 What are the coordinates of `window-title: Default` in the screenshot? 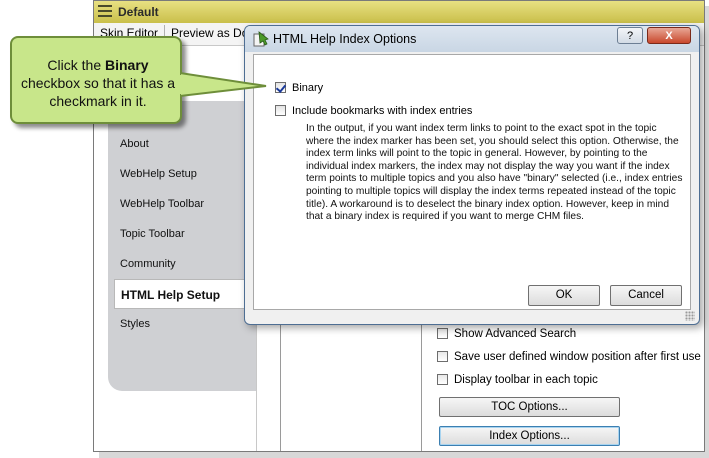 It's located at (138, 12).